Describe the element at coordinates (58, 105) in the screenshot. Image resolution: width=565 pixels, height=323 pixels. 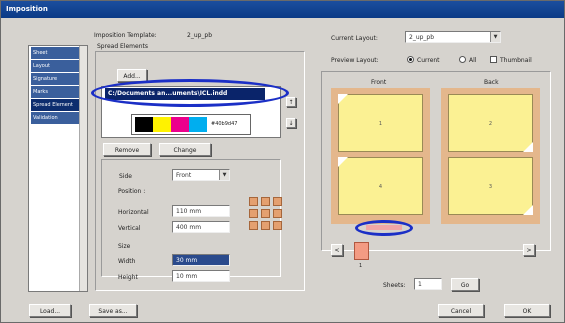
I see `sidebar-item-spread-element: Spread Element` at that location.